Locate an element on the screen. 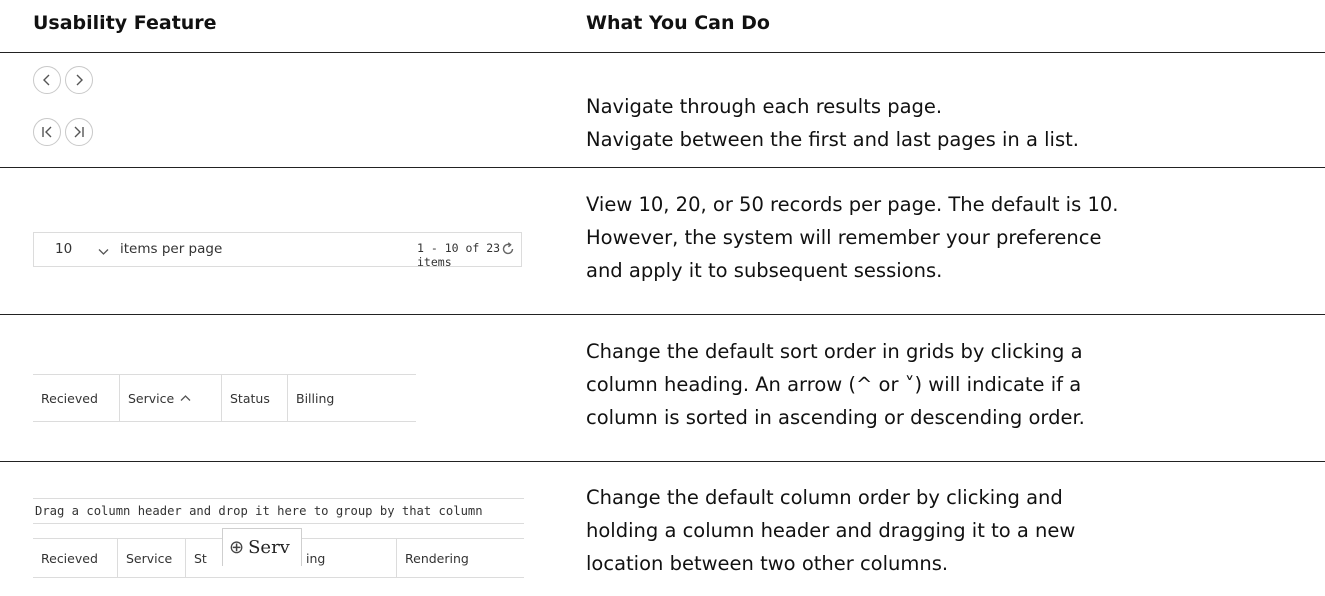  column-header-billing-partial: ing is located at coordinates (348, 558).